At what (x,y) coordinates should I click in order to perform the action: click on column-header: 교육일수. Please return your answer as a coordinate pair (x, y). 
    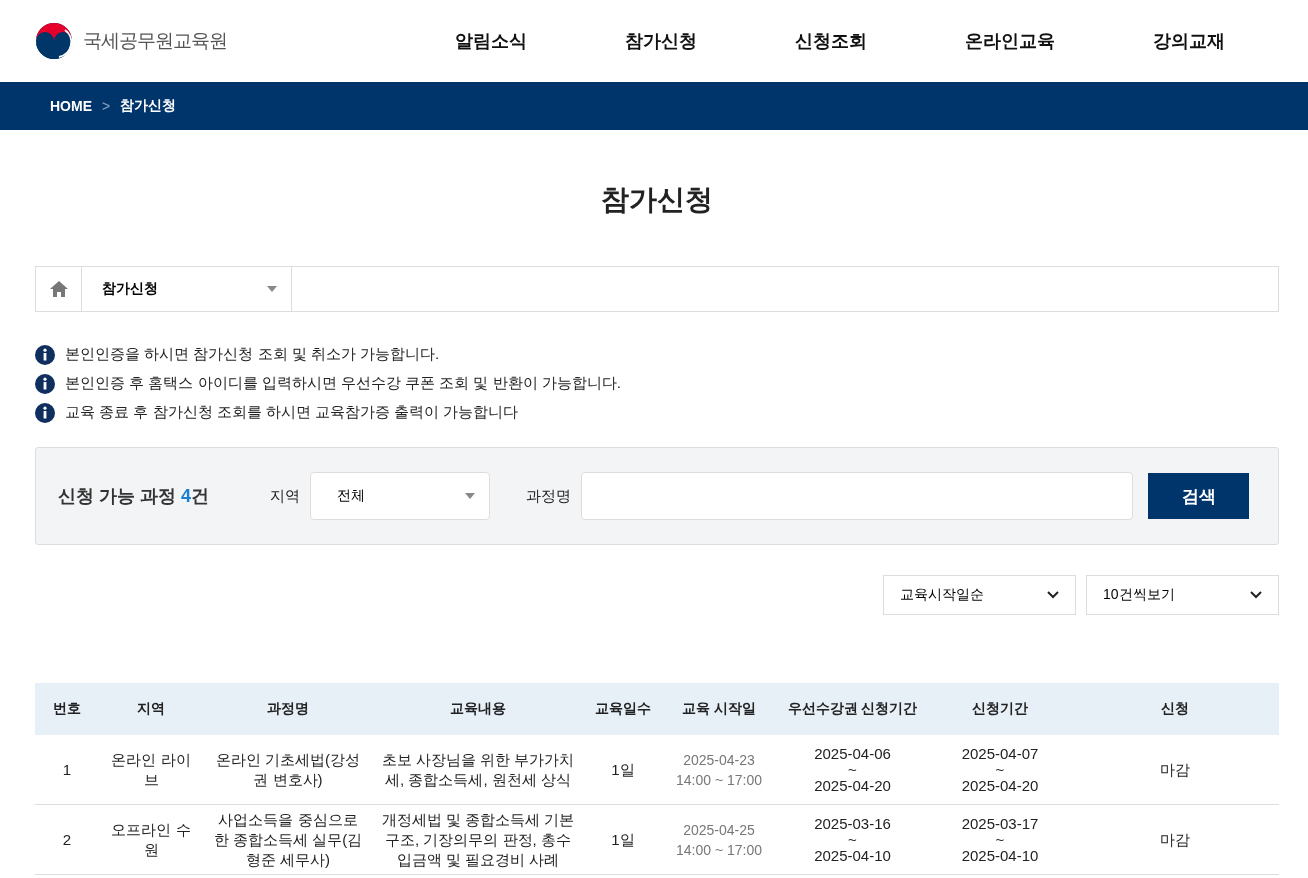
    Looking at the image, I should click on (623, 709).